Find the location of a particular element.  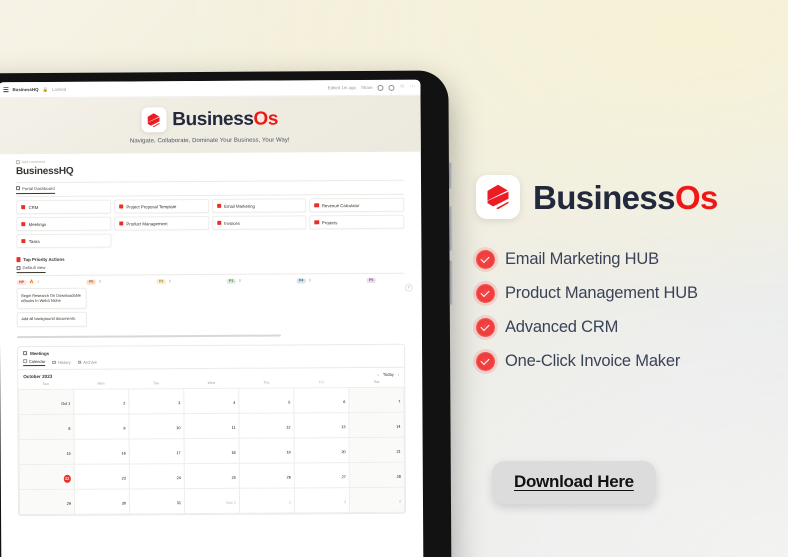

dashboard-card: Projects is located at coordinates (357, 222).